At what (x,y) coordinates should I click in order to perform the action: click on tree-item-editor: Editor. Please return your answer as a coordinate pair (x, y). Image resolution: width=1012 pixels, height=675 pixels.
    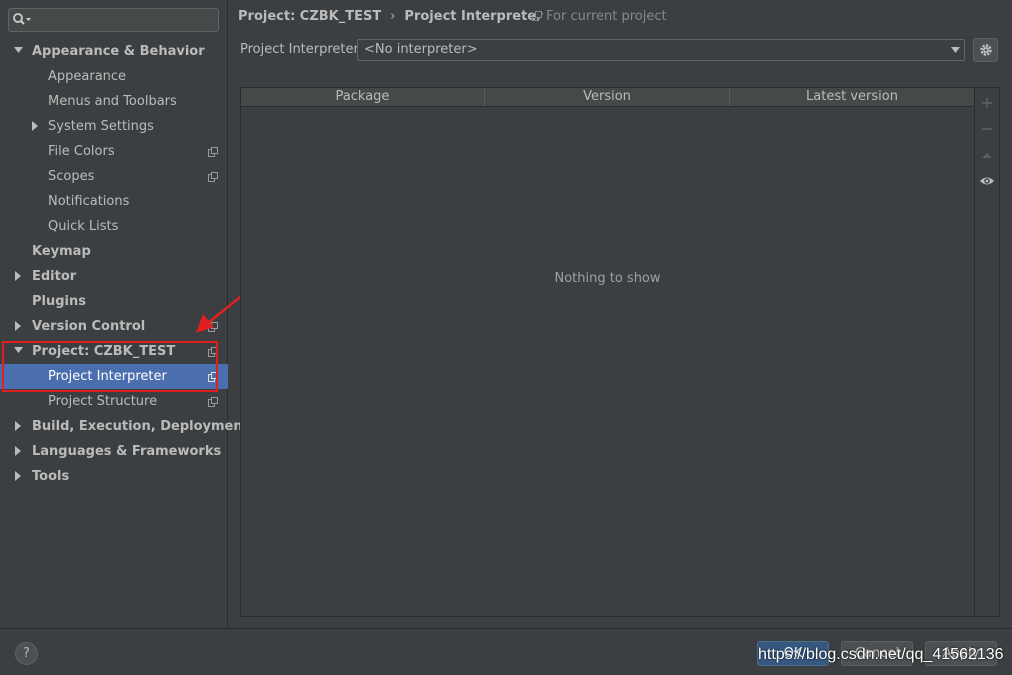
    Looking at the image, I should click on (114, 276).